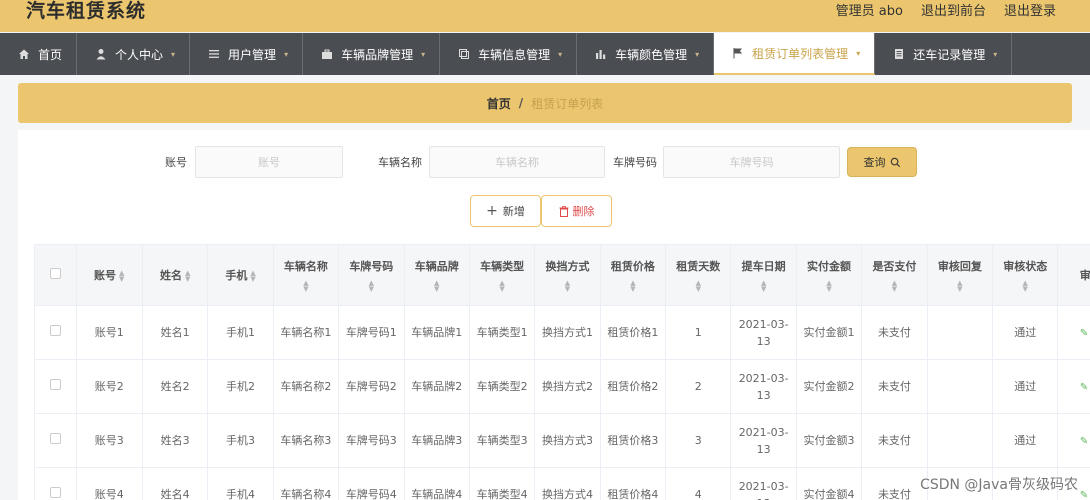 Image resolution: width=1090 pixels, height=500 pixels. Describe the element at coordinates (895, 162) in the screenshot. I see `search-icon` at that location.